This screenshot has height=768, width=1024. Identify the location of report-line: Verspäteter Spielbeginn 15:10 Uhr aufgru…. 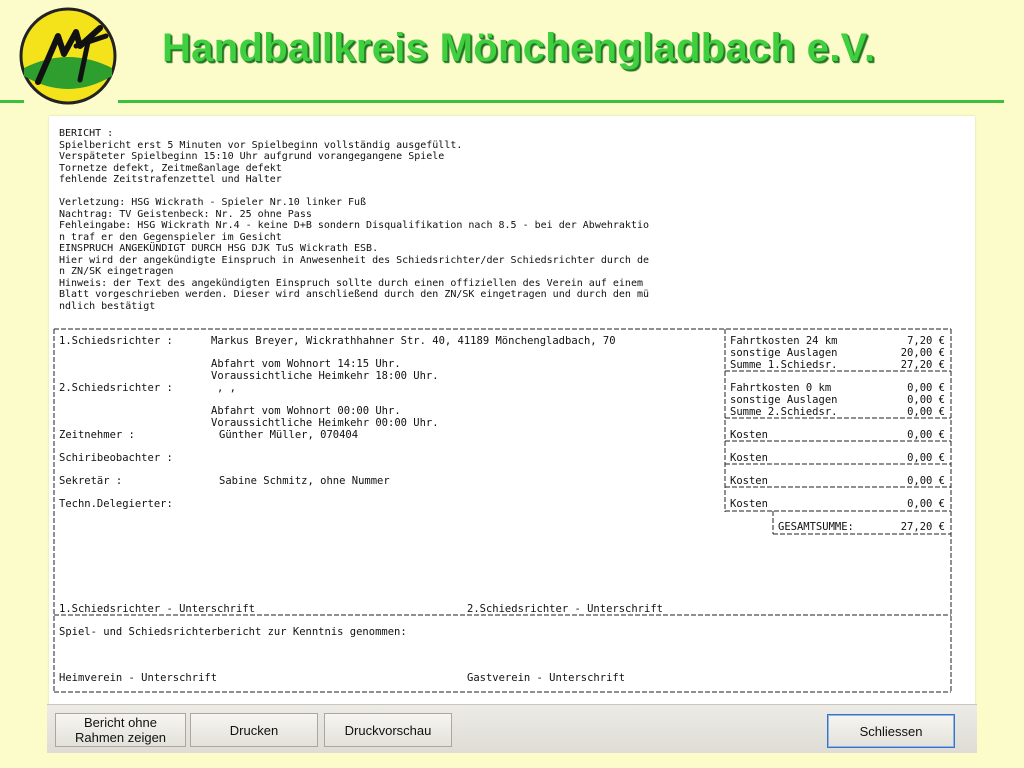
(252, 156).